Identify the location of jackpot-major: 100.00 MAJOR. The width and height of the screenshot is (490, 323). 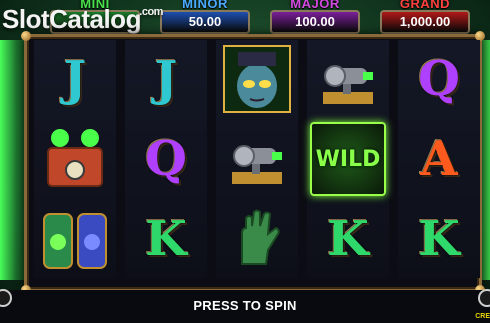
(315, 17).